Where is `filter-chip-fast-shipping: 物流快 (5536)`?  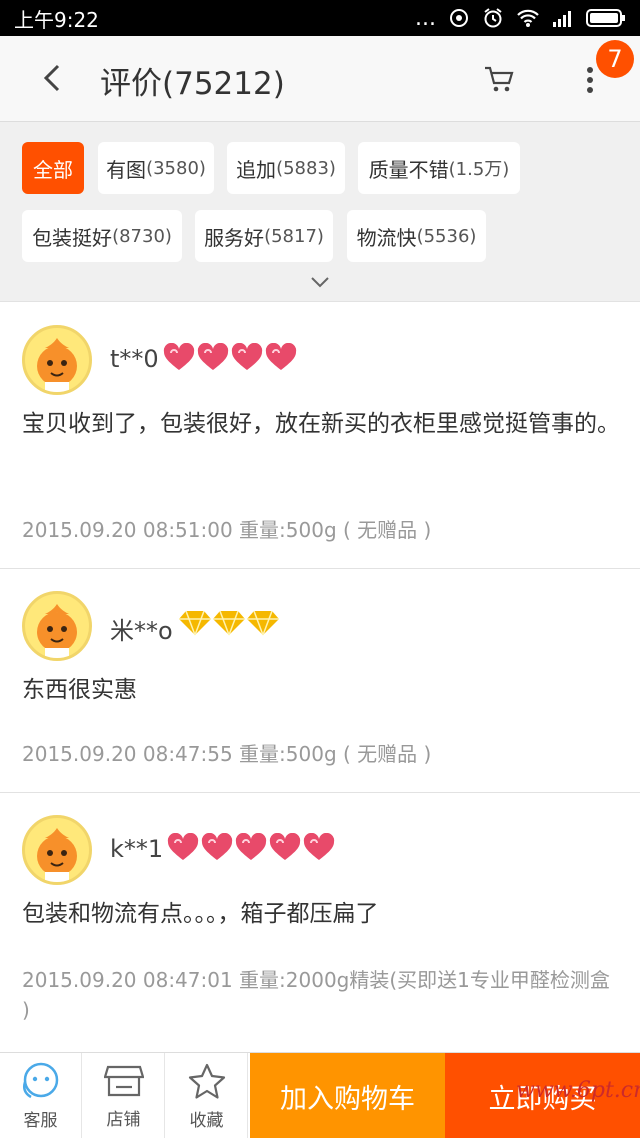
filter-chip-fast-shipping: 物流快 (5536) is located at coordinates (416, 236).